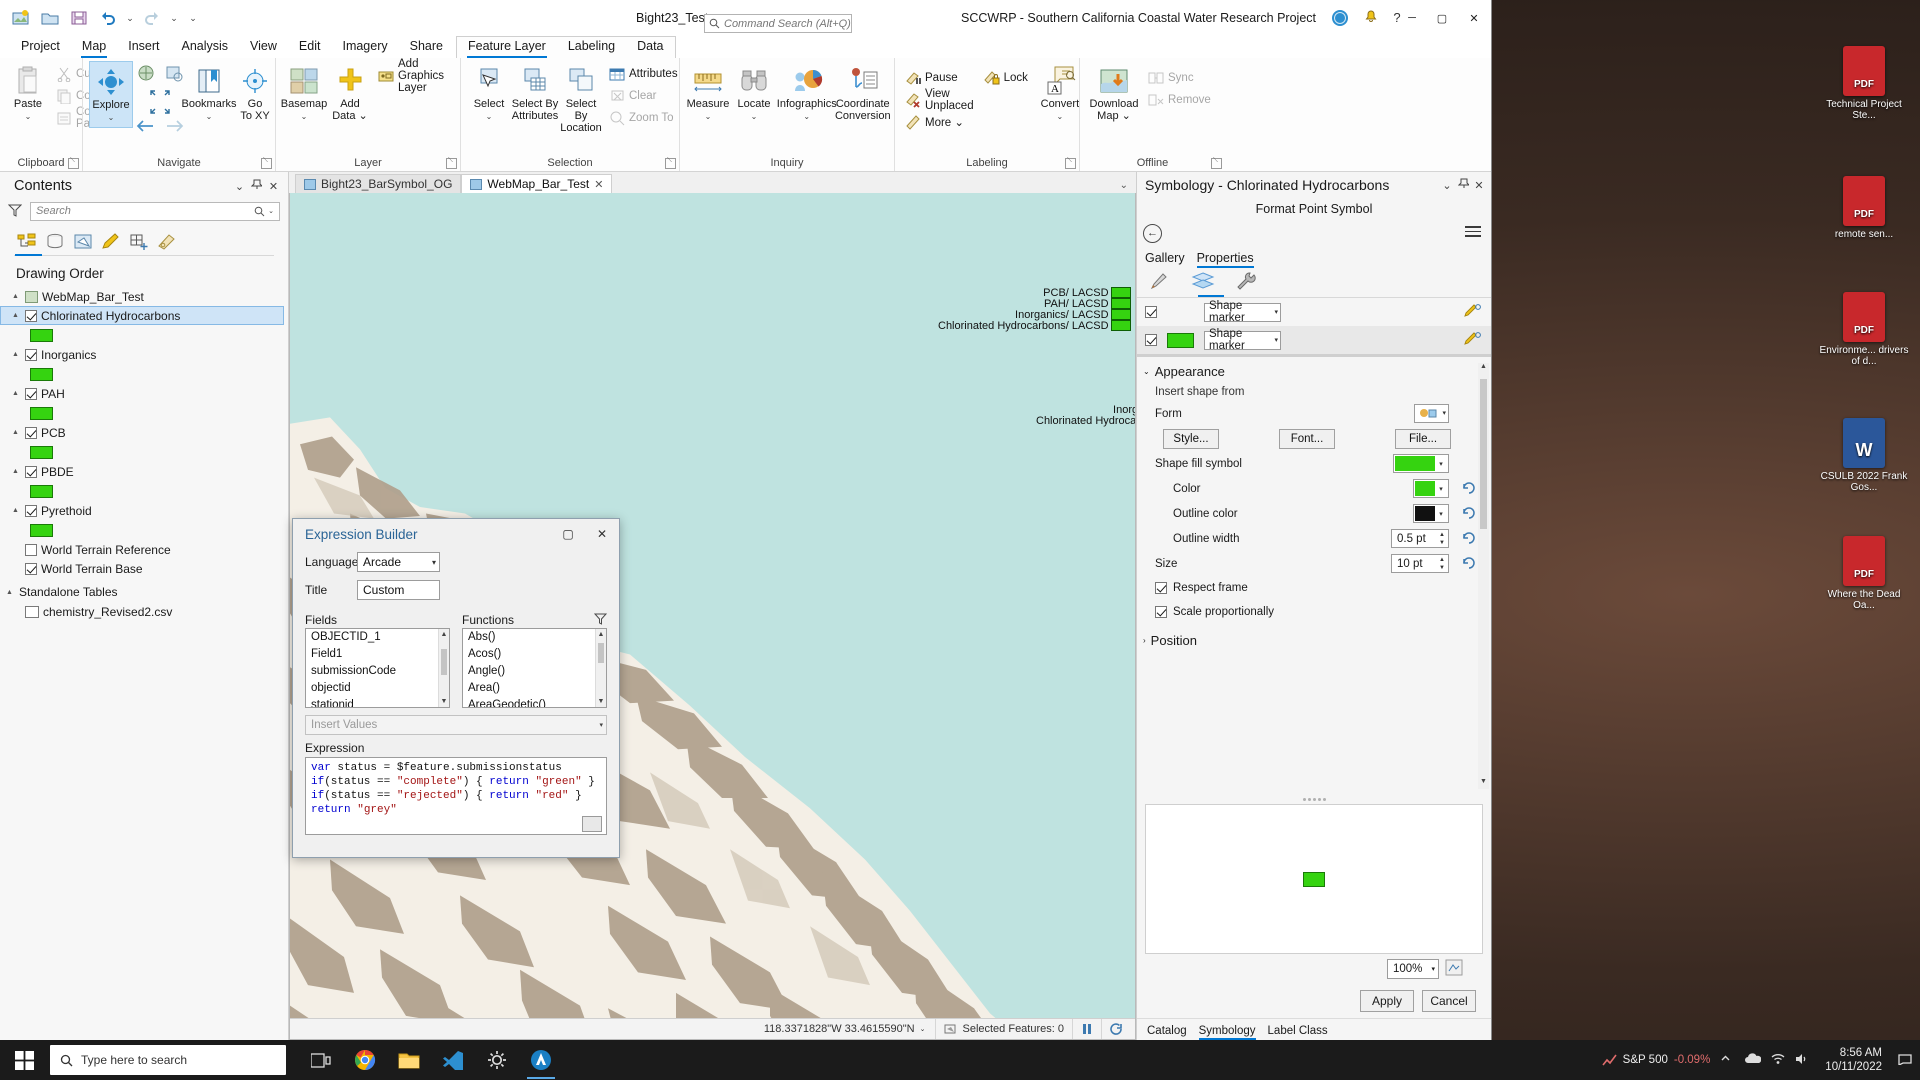  What do you see at coordinates (239, 186) in the screenshot?
I see `contents-menu-icon: ⌄` at bounding box center [239, 186].